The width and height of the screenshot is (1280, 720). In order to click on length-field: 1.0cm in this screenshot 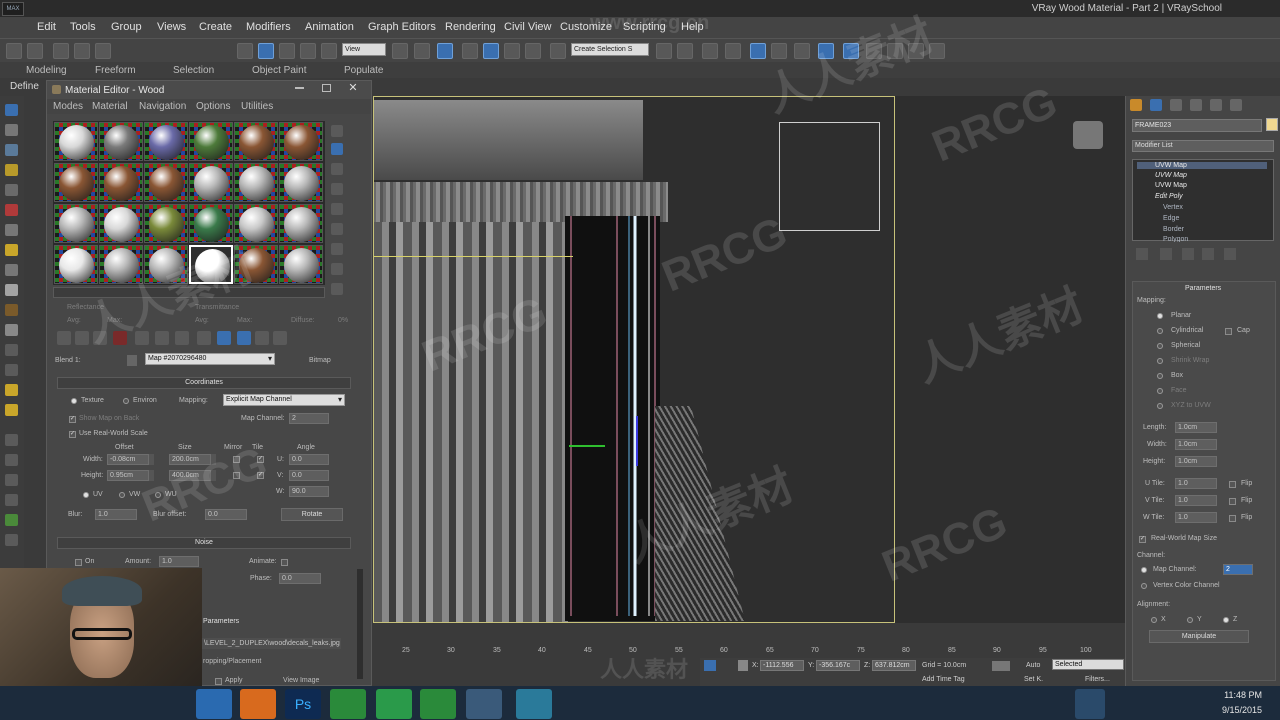, I will do `click(1196, 427)`.